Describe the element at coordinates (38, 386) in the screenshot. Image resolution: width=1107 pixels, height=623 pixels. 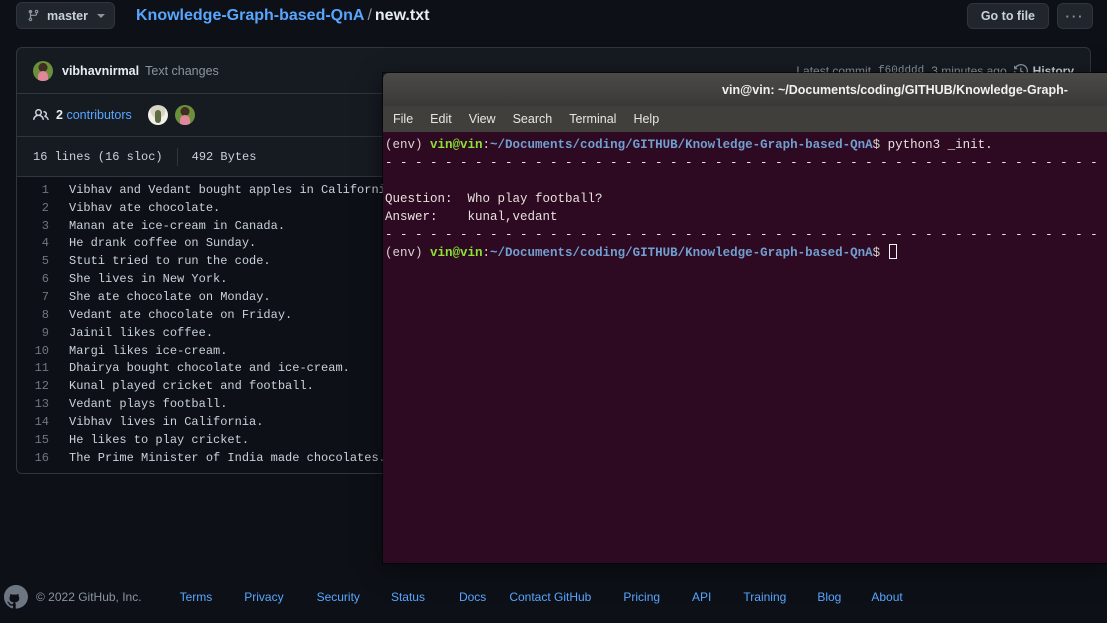
I see `line-number: 12` at that location.